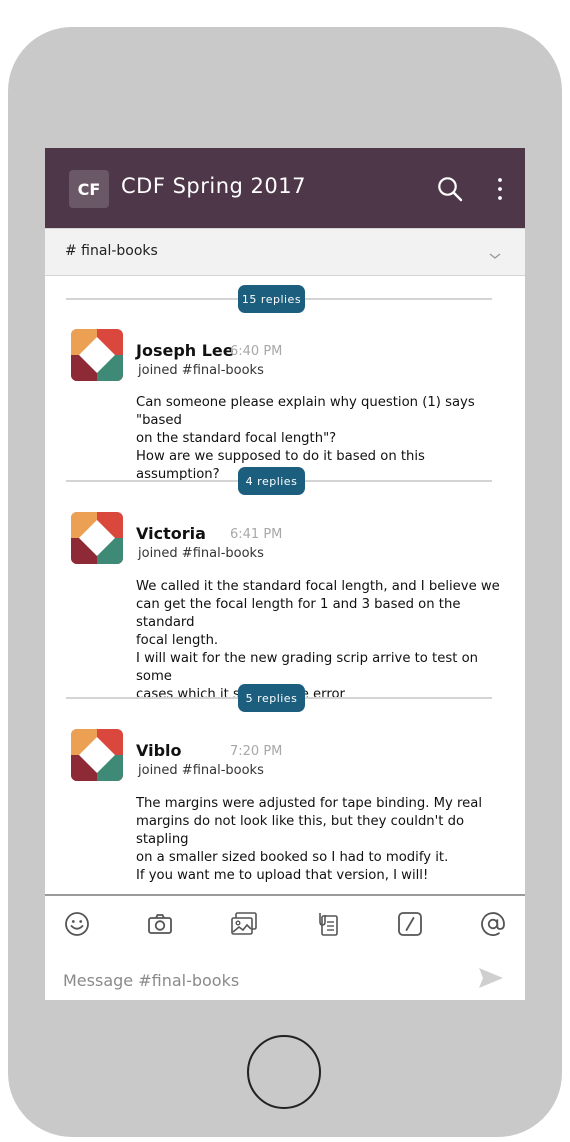 Image resolution: width=570 pixels, height=1142 pixels. What do you see at coordinates (171, 533) in the screenshot?
I see `message-author: Victoria` at bounding box center [171, 533].